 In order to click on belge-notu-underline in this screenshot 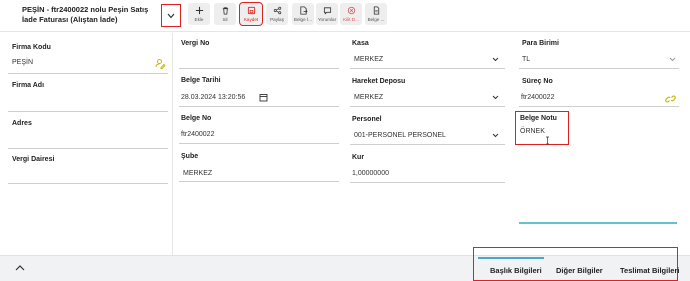, I will do `click(598, 223)`.